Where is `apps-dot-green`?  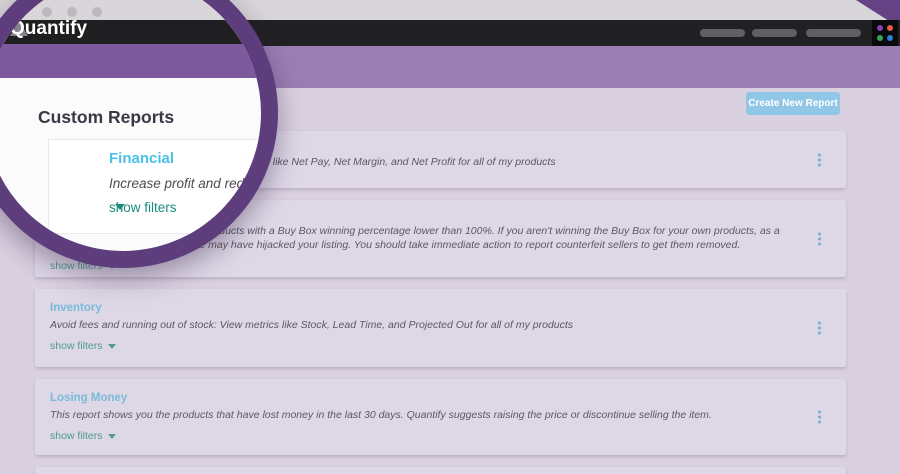
apps-dot-green is located at coordinates (880, 38).